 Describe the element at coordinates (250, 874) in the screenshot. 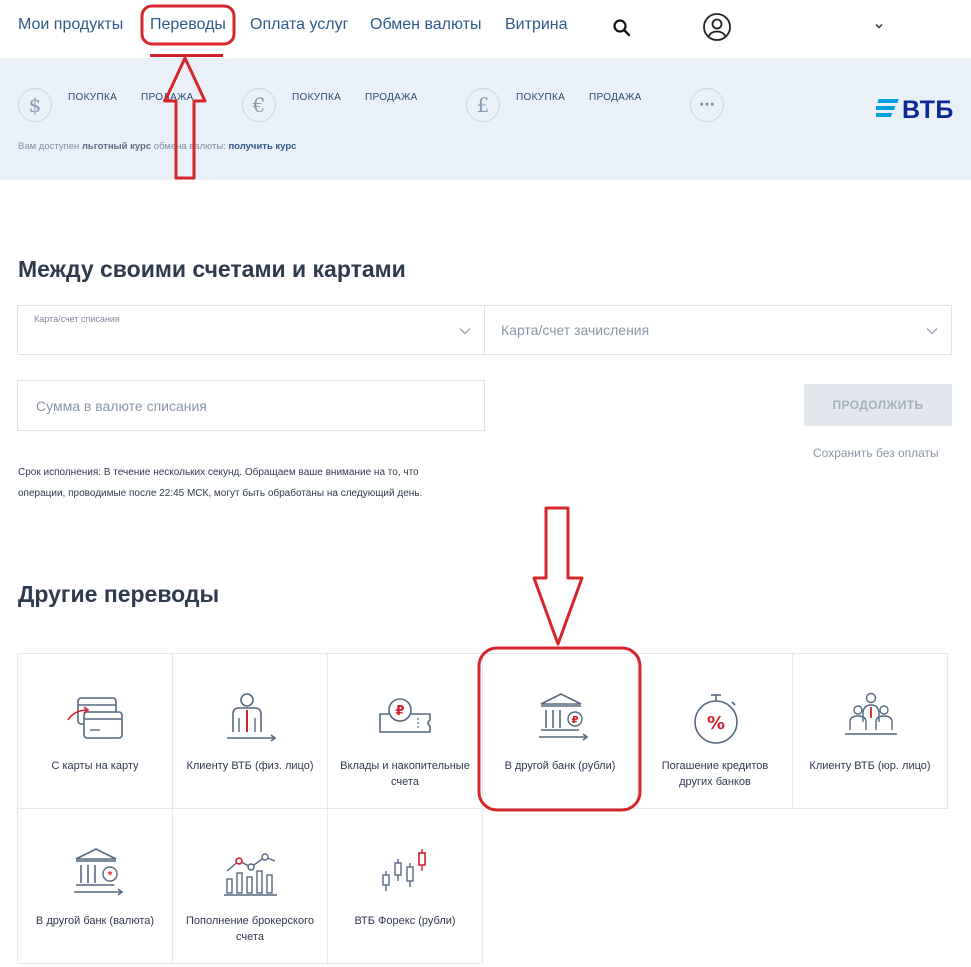

I see `brokerage-icon` at that location.